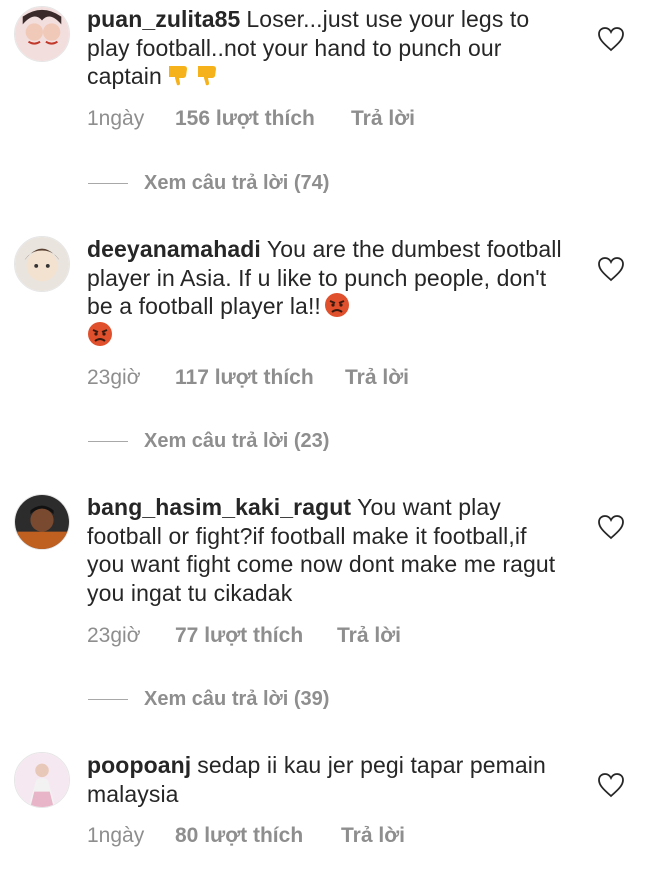  What do you see at coordinates (163, 19) in the screenshot?
I see `comment-username: puan_zulita85` at bounding box center [163, 19].